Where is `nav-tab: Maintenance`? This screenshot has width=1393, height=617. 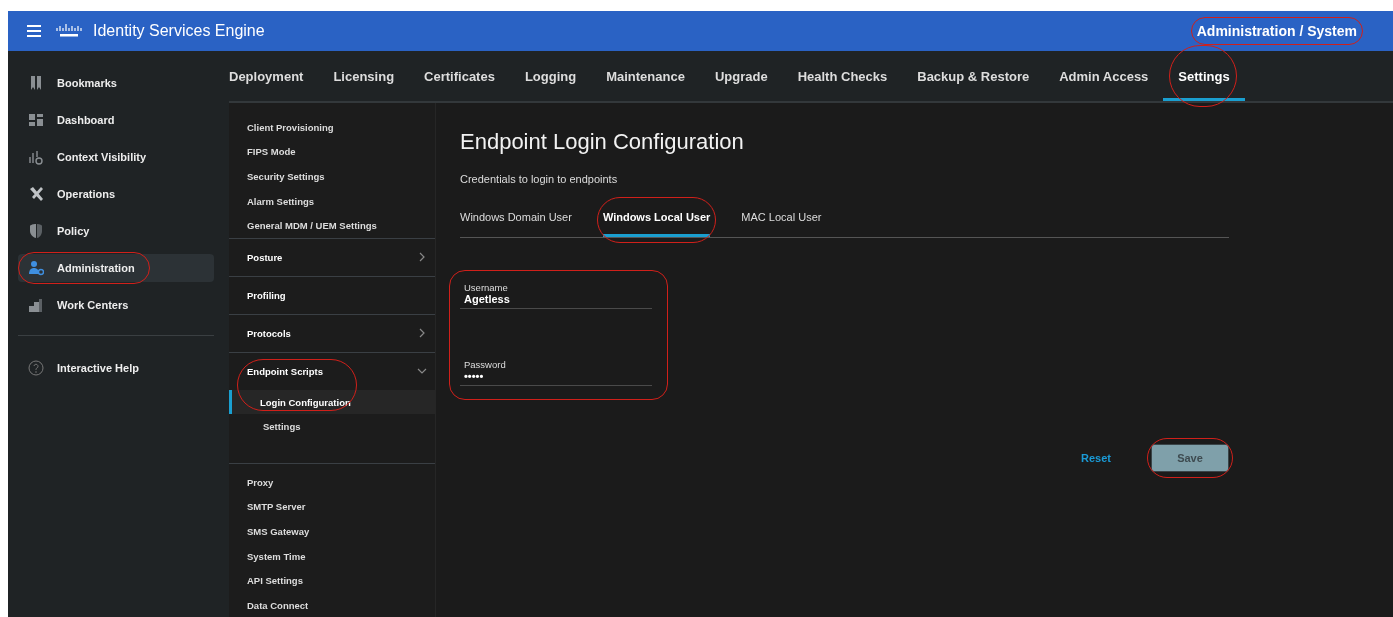
nav-tab: Maintenance is located at coordinates (645, 76).